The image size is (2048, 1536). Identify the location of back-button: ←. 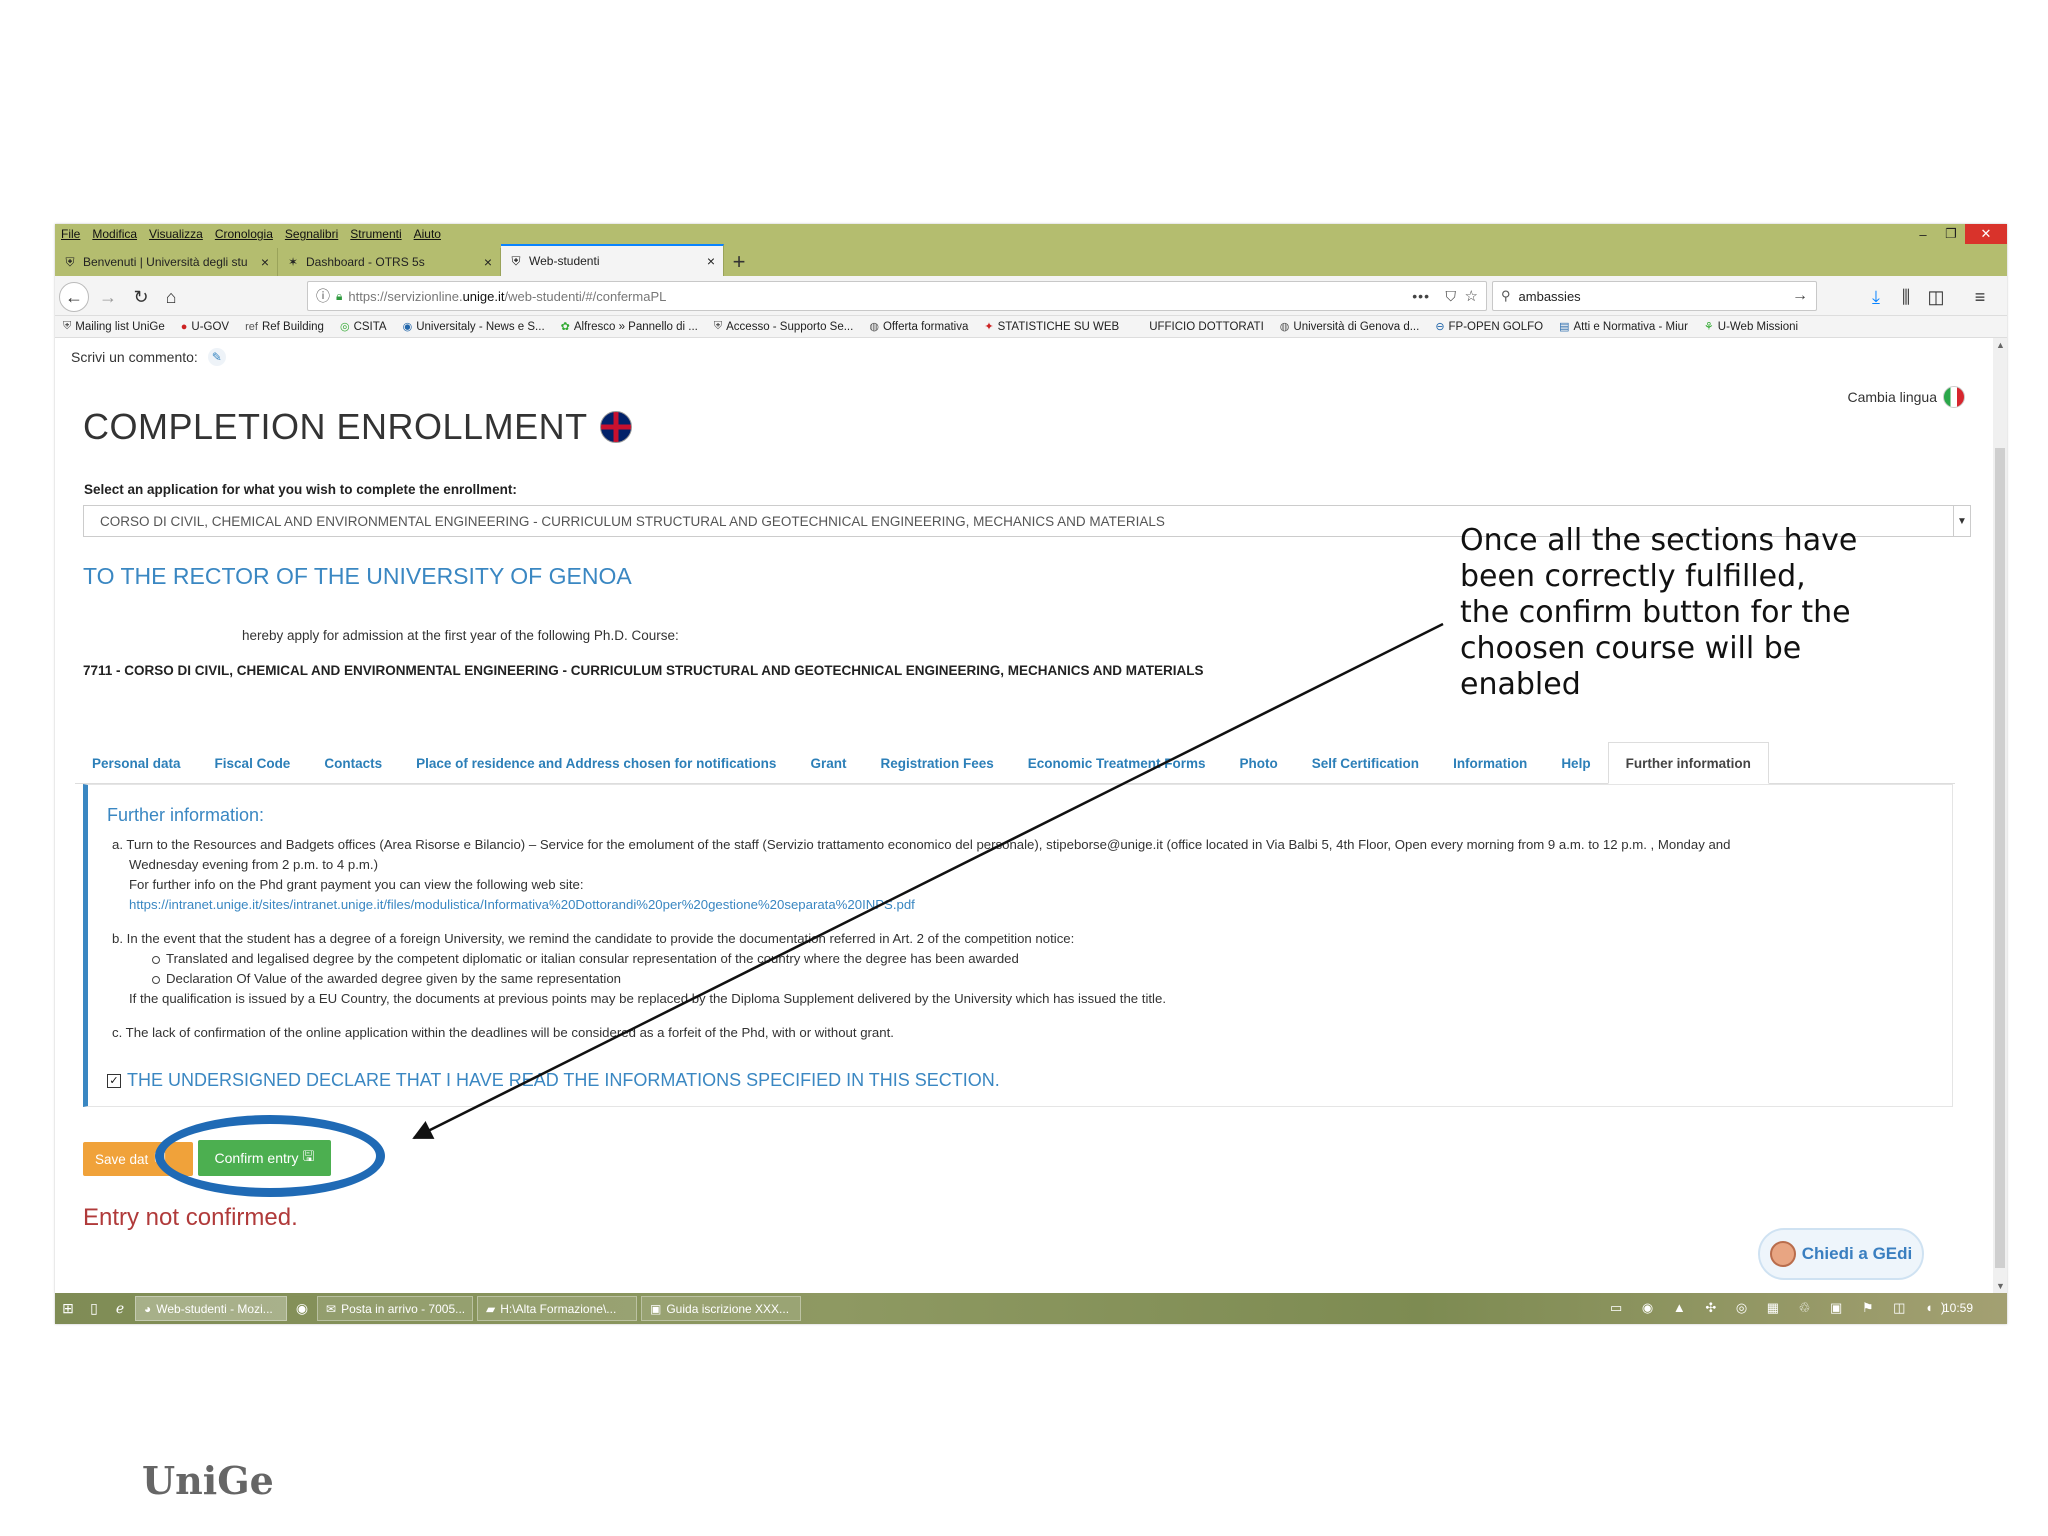
(74, 297).